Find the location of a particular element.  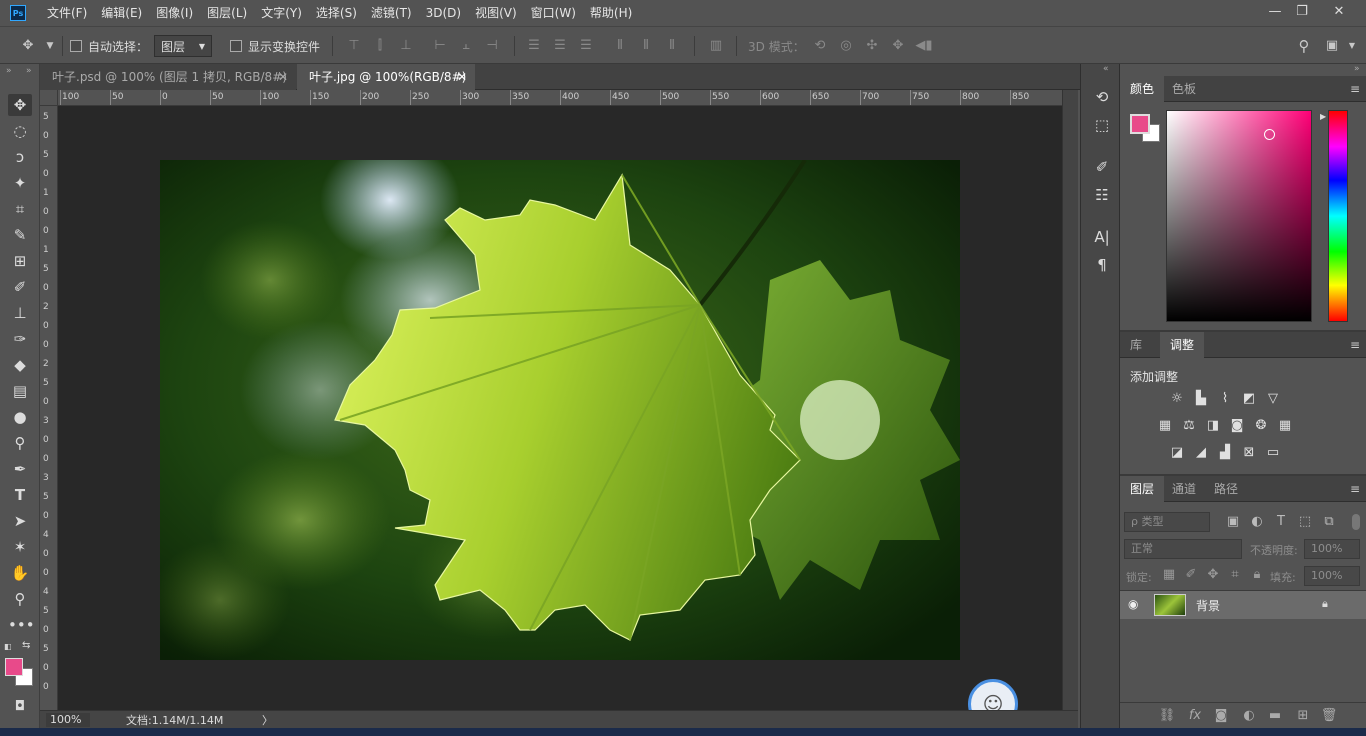

filter-type-icon: T is located at coordinates (1281, 522).